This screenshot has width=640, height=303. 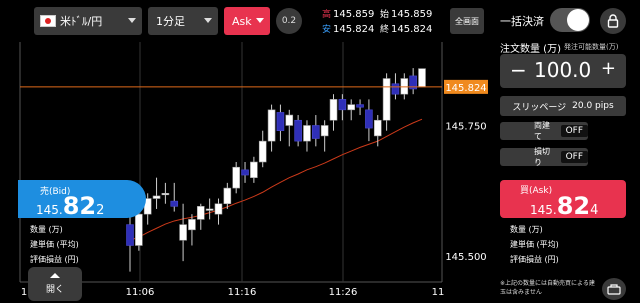 What do you see at coordinates (55, 275) in the screenshot?
I see `chevron-up-icon` at bounding box center [55, 275].